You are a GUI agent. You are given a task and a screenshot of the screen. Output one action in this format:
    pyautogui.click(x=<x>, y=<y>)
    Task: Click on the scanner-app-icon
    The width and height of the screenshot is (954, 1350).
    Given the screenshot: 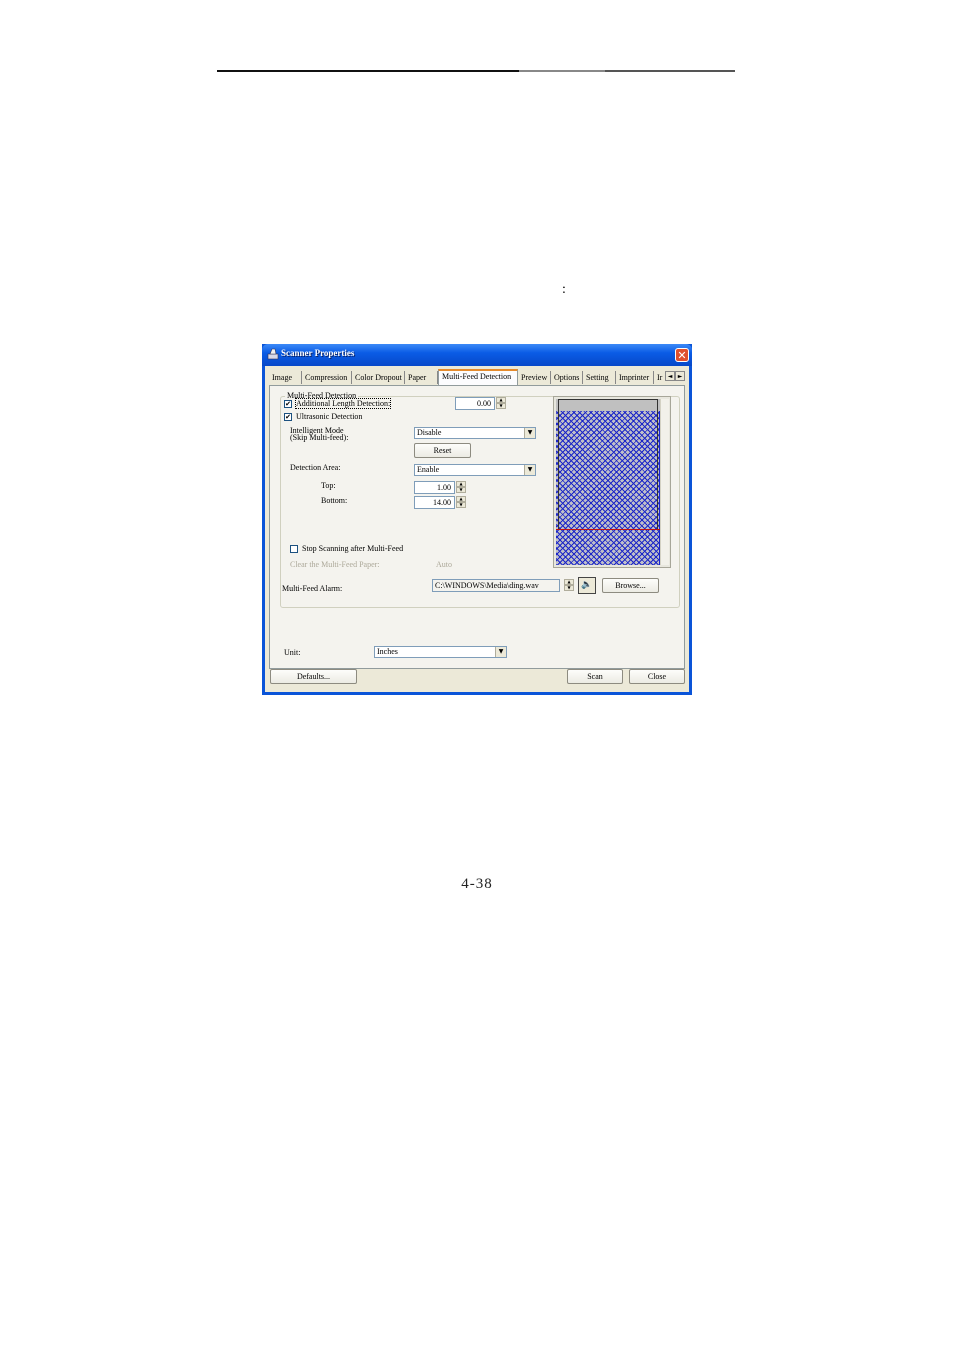 What is the action you would take?
    pyautogui.click(x=273, y=354)
    